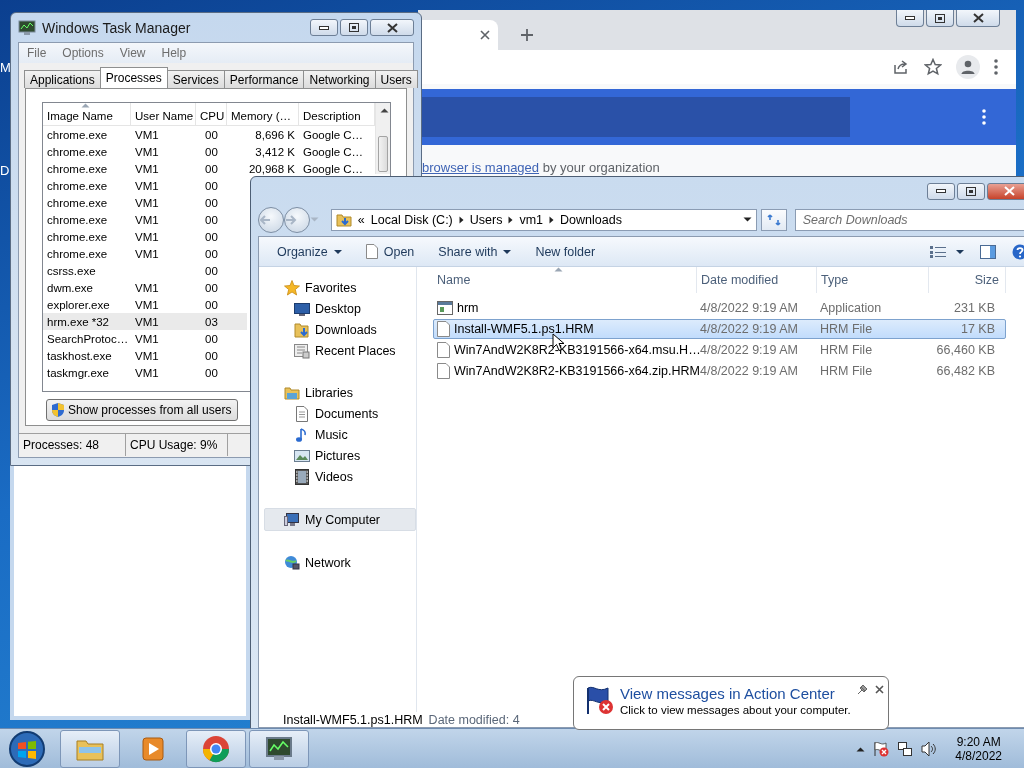 This screenshot has height=768, width=1024. What do you see at coordinates (719, 350) in the screenshot?
I see `file-row: Win7AndW2K8R2-KB3191566-x64.msu.H…4/8/2022 9:19 AM HRM File 66,460 KB` at bounding box center [719, 350].